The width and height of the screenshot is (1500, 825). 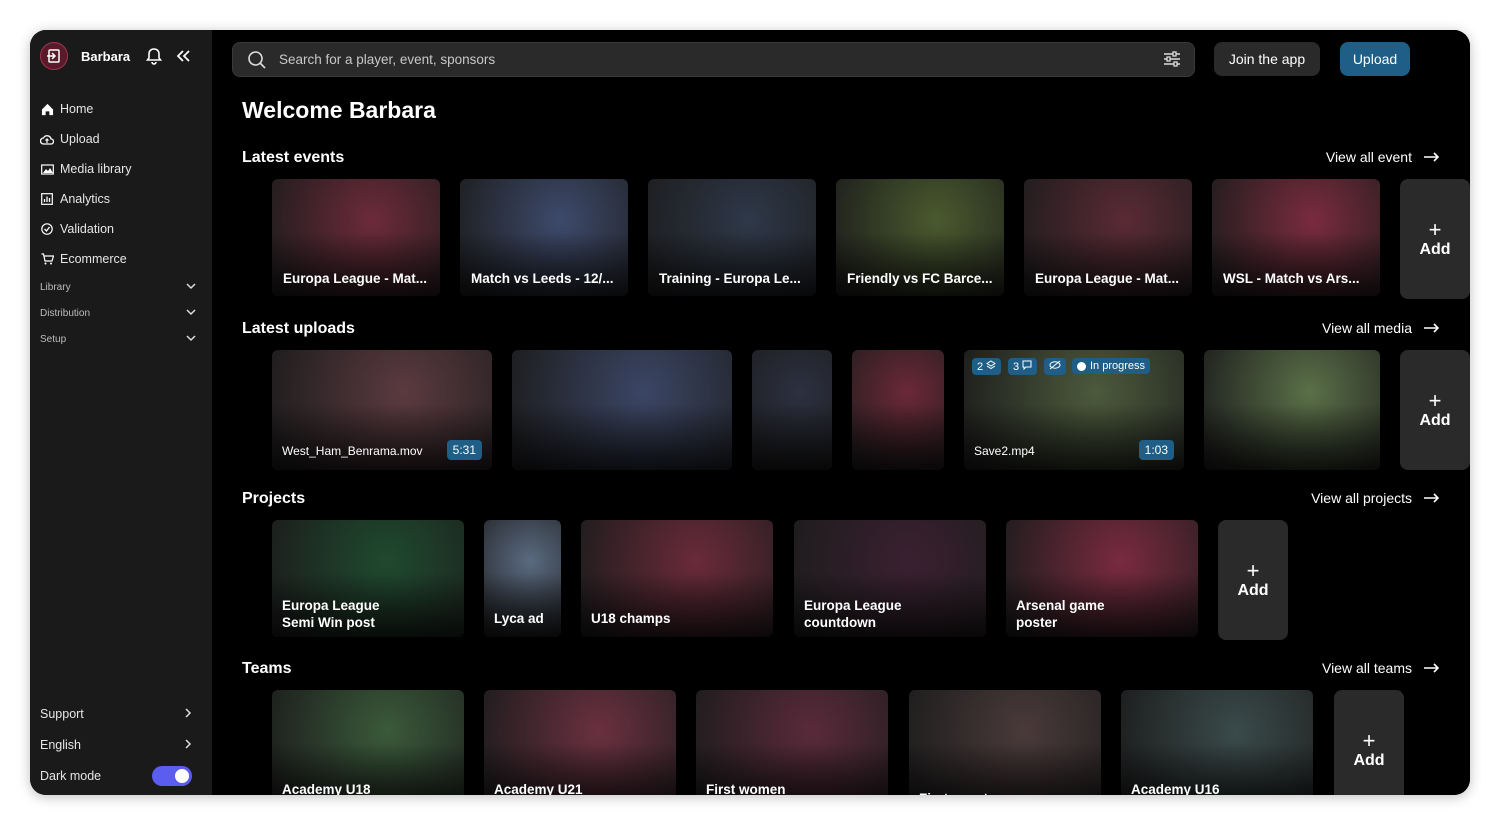 I want to click on project-title-line1: Europa League, so click(x=331, y=605).